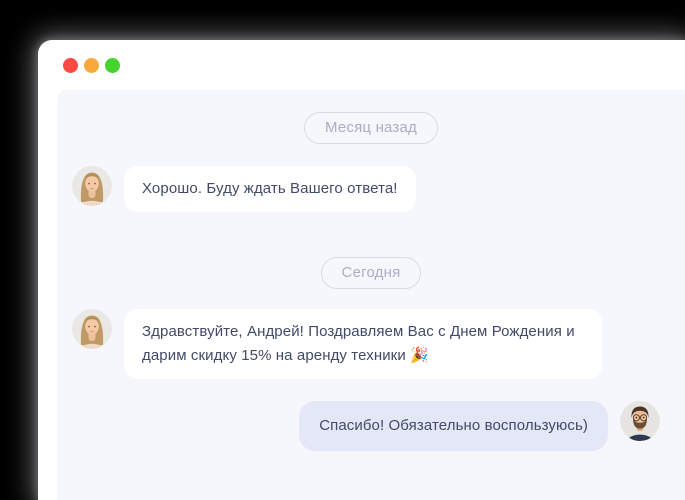 This screenshot has height=500, width=685. Describe the element at coordinates (91, 65) in the screenshot. I see `minimize-button` at that location.